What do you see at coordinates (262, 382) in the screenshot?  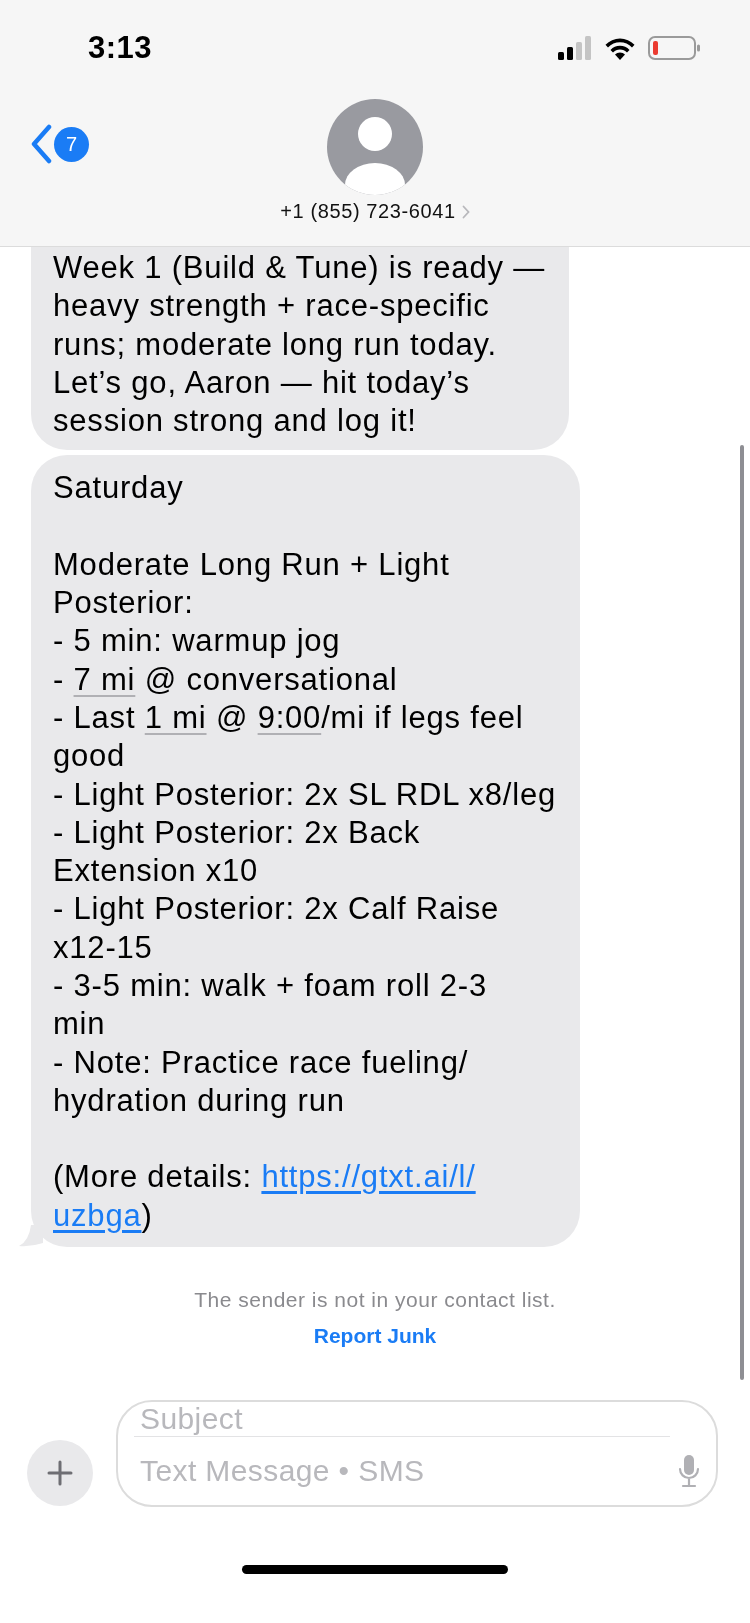 I see `message-text: Let’s go, Aaron — hit today’s` at bounding box center [262, 382].